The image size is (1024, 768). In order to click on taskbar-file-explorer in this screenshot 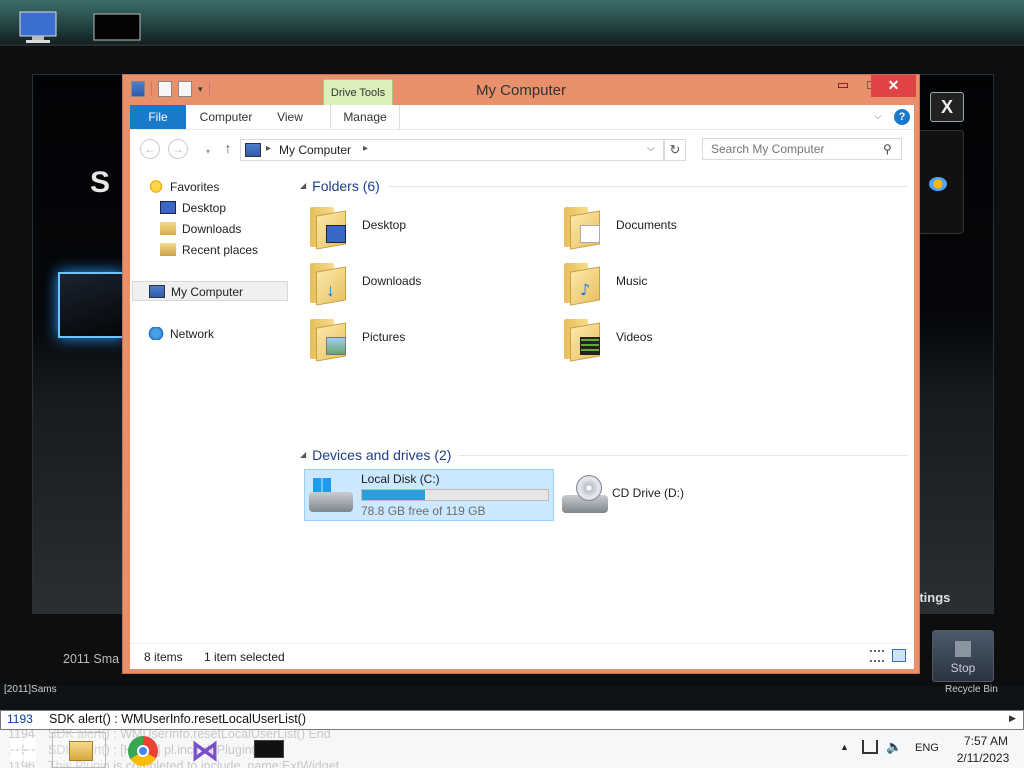, I will do `click(79, 750)`.